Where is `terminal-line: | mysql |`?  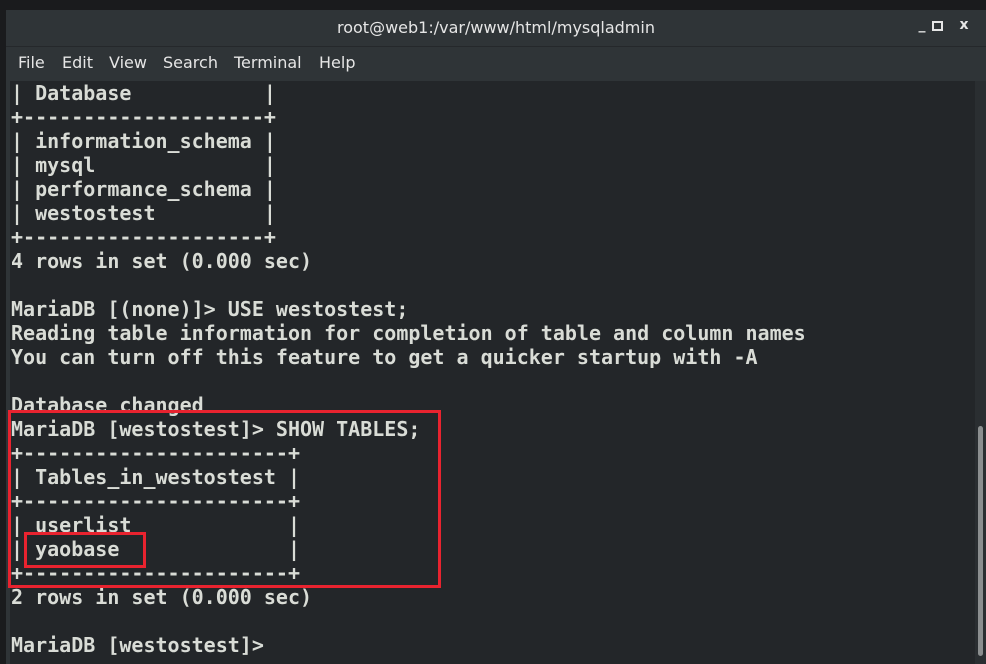 terminal-line: | mysql | is located at coordinates (143, 165).